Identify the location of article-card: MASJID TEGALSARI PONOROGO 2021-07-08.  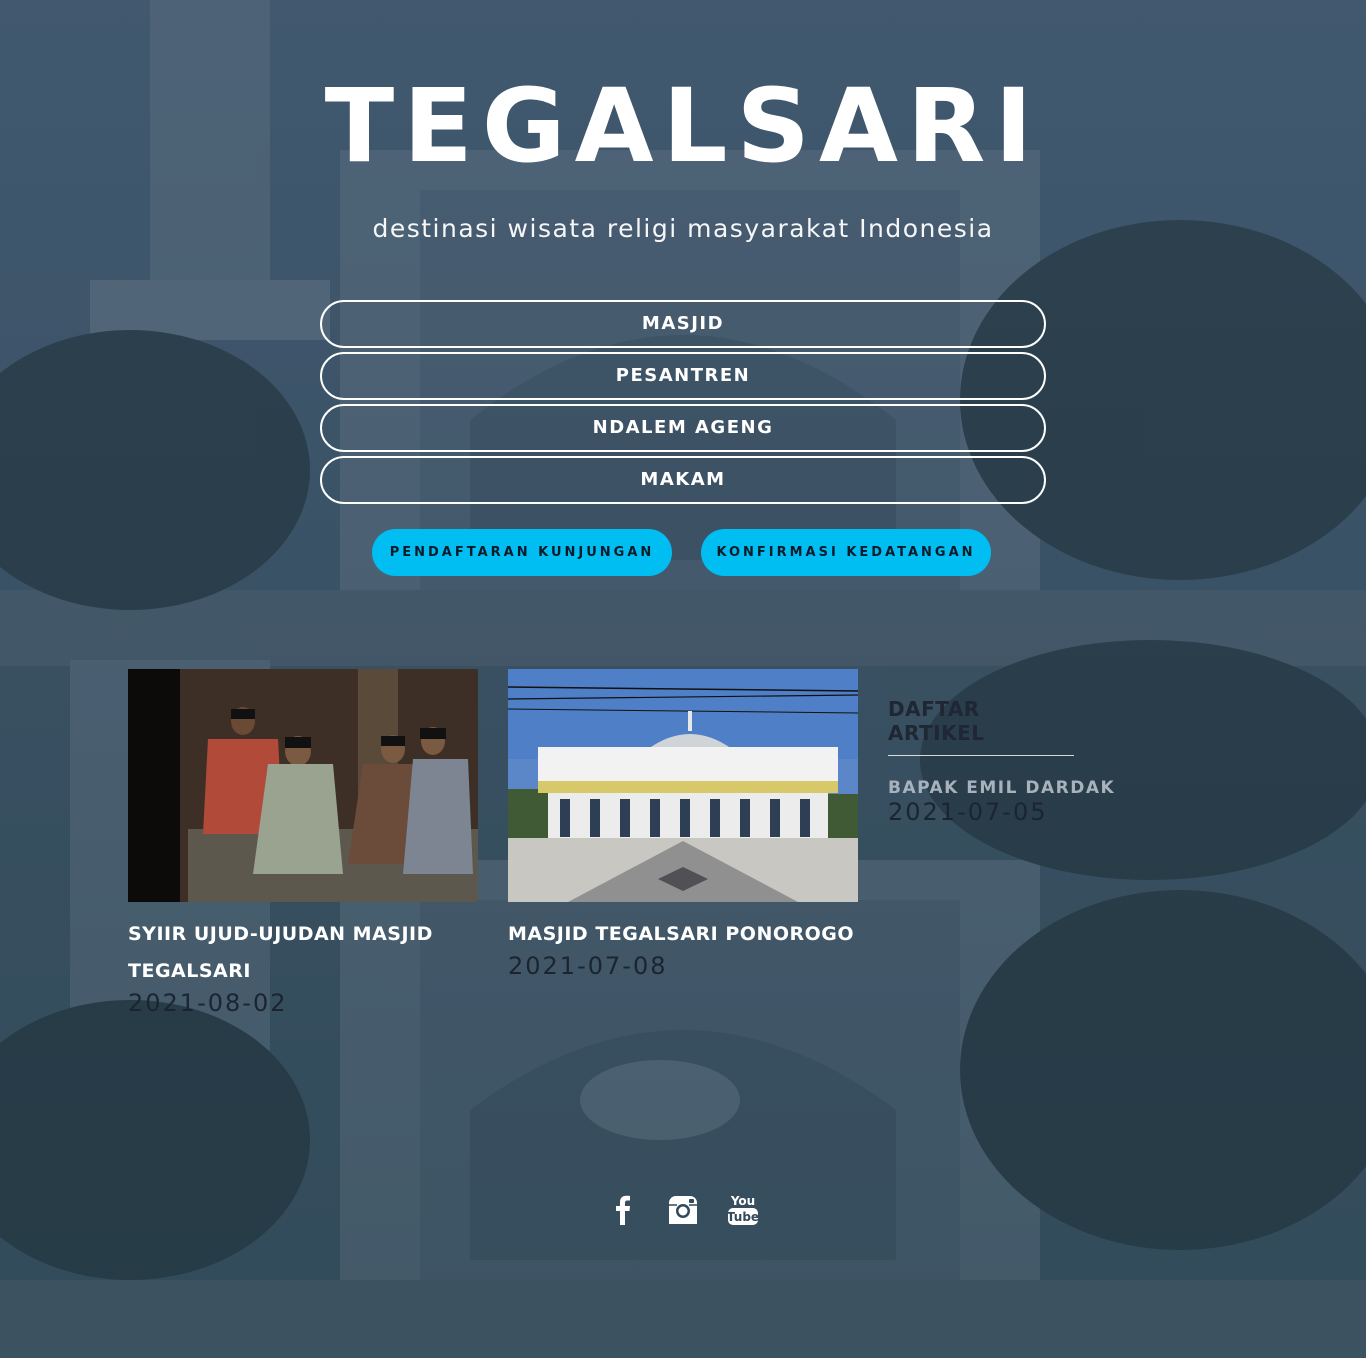
(683, 824).